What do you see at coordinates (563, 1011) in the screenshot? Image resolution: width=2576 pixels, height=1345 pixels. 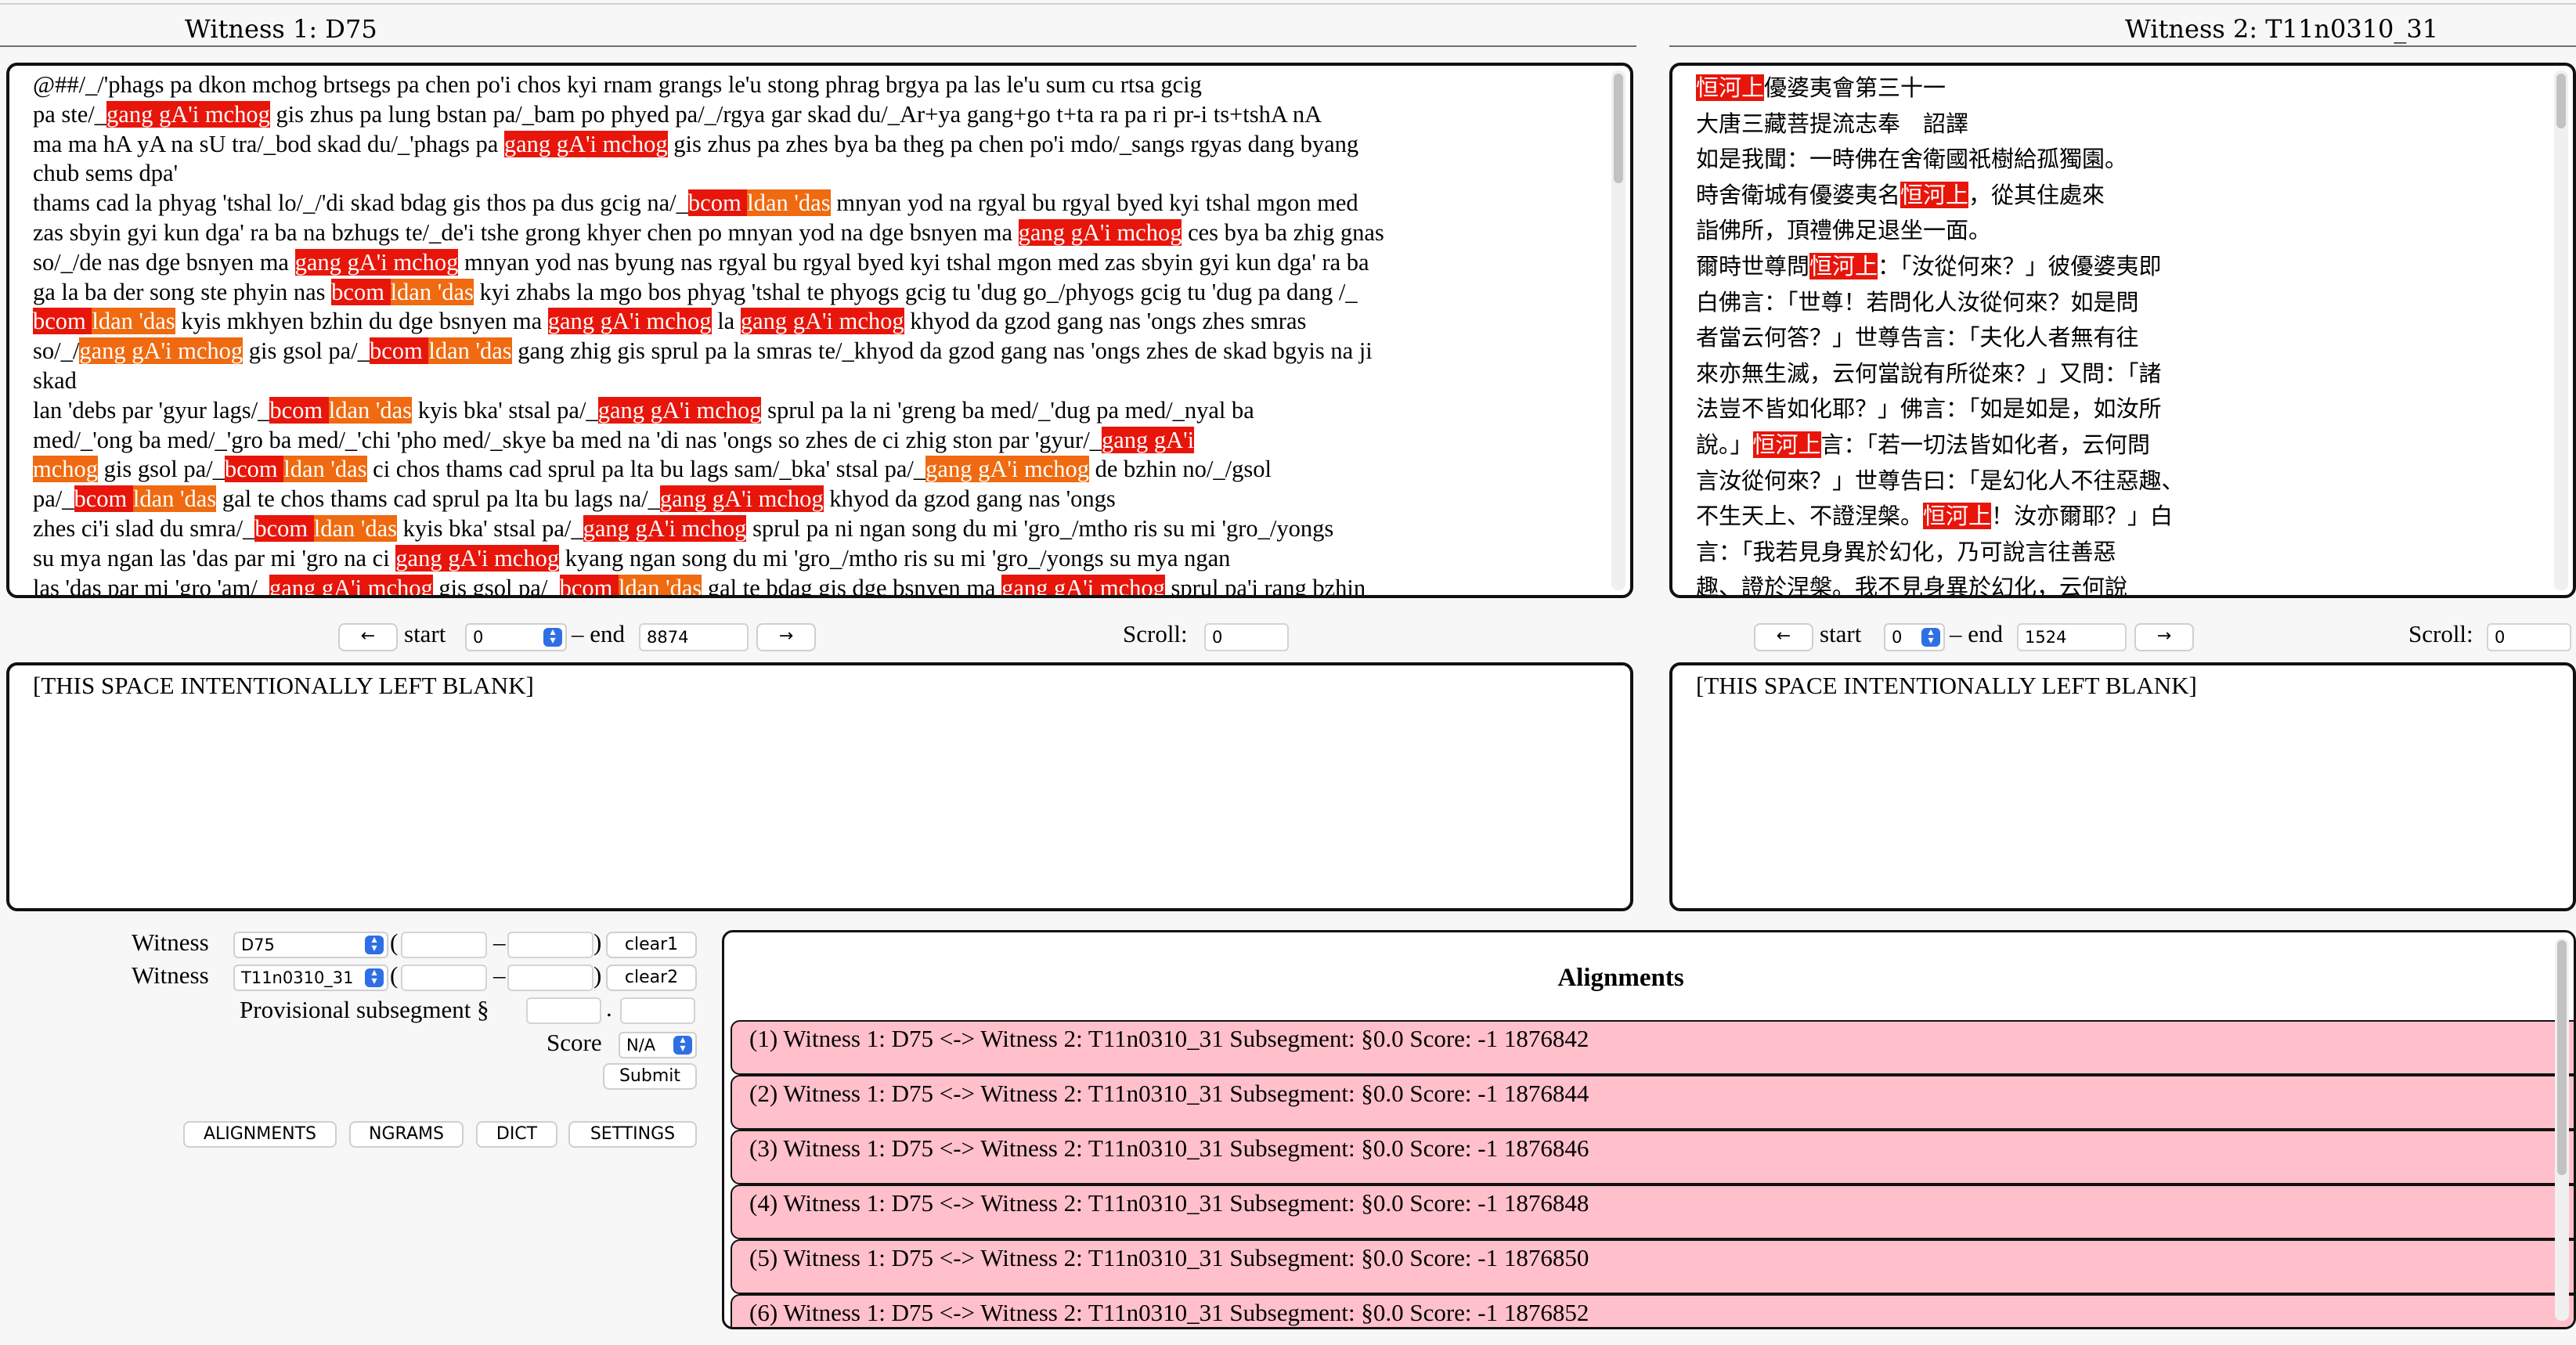 I see `subsegment-major-input` at bounding box center [563, 1011].